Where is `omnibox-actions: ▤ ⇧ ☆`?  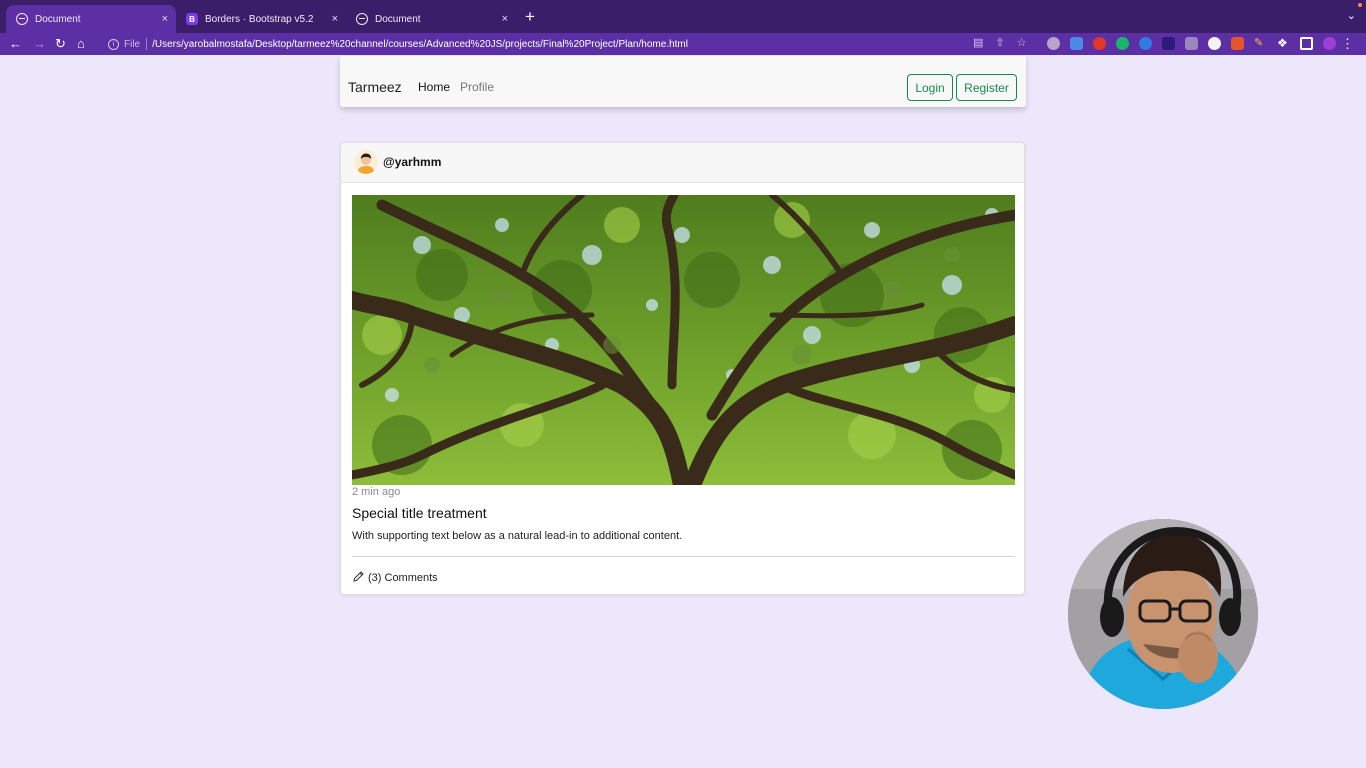 omnibox-actions: ▤ ⇧ ☆ is located at coordinates (1000, 42).